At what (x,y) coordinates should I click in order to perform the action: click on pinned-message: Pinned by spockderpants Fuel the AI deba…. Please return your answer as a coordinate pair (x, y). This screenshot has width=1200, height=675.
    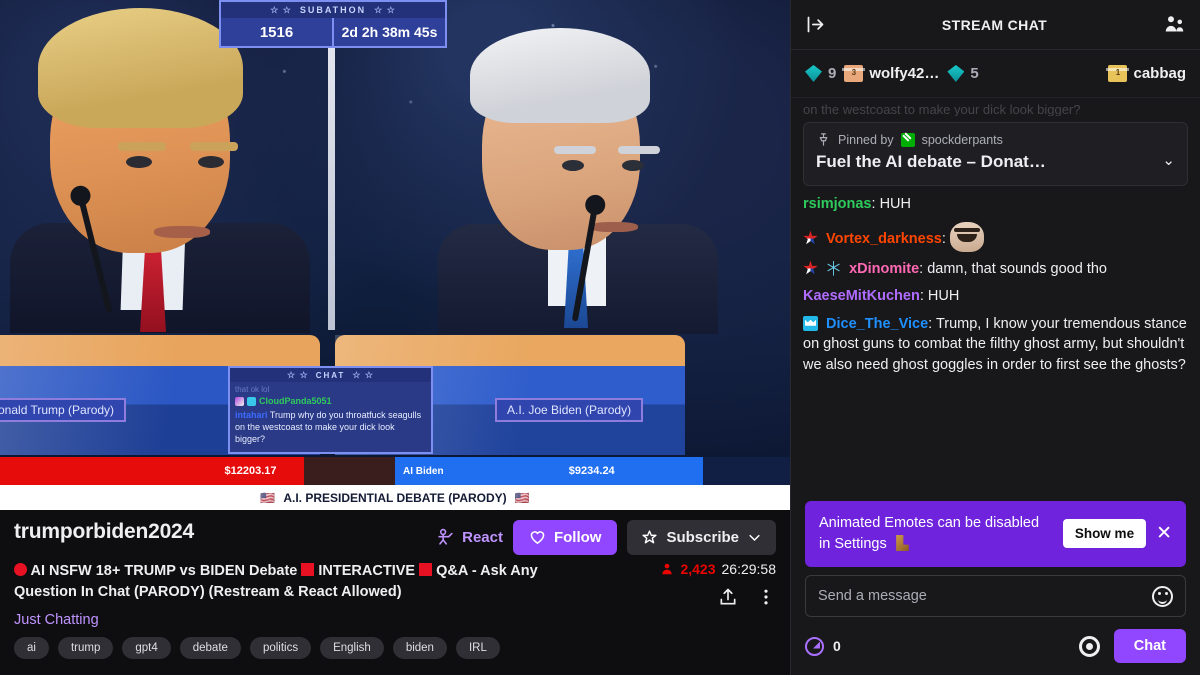
    Looking at the image, I should click on (995, 154).